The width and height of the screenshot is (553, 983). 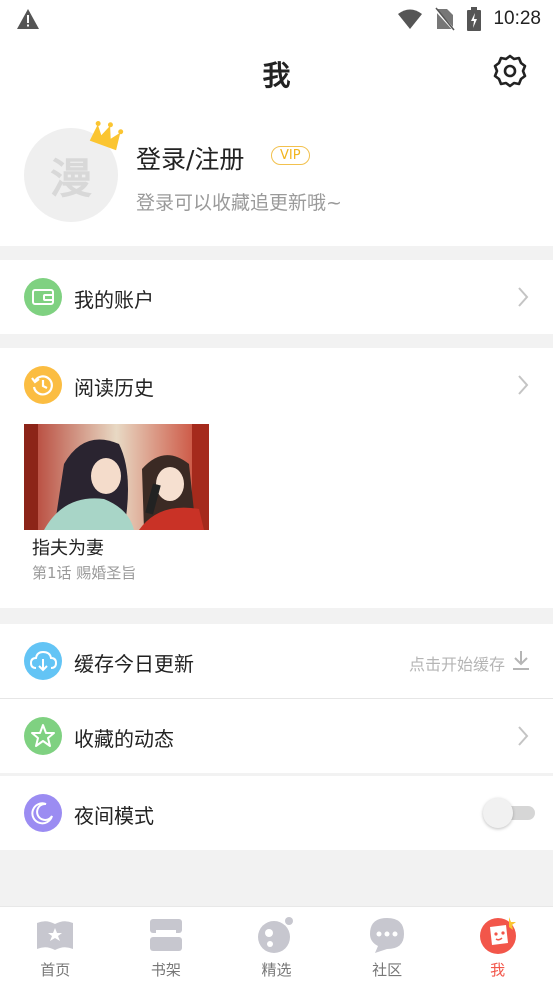 I want to click on menu-item-favorites: 收藏的动态, so click(x=276, y=736).